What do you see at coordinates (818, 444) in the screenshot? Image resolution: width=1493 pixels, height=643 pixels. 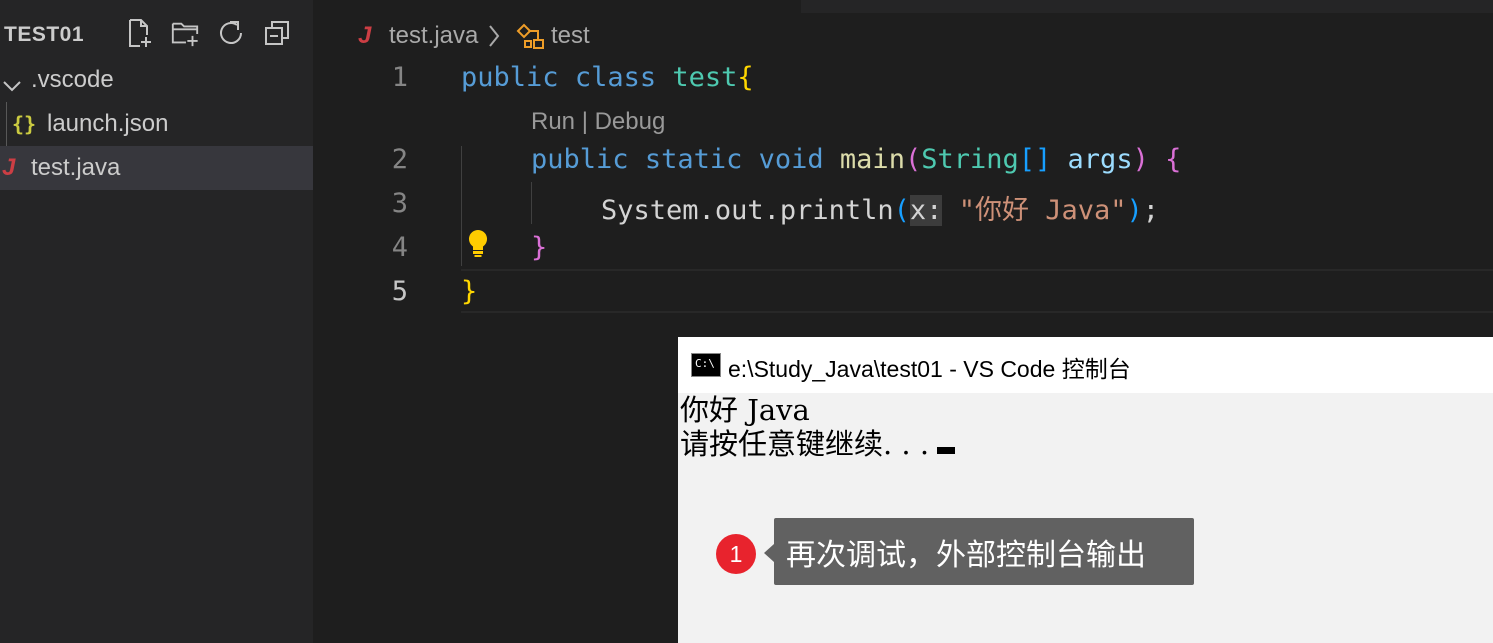 I see `console-line: 请按任意键继续. . .` at bounding box center [818, 444].